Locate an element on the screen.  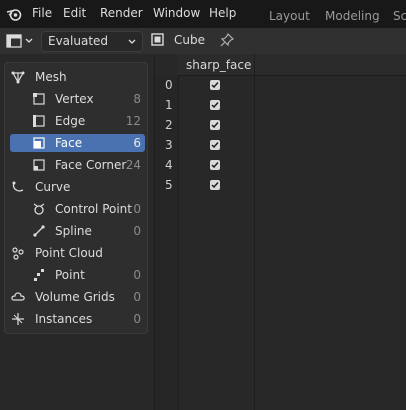
domain-item-point-cloud: Point Cloud is located at coordinates (76, 253).